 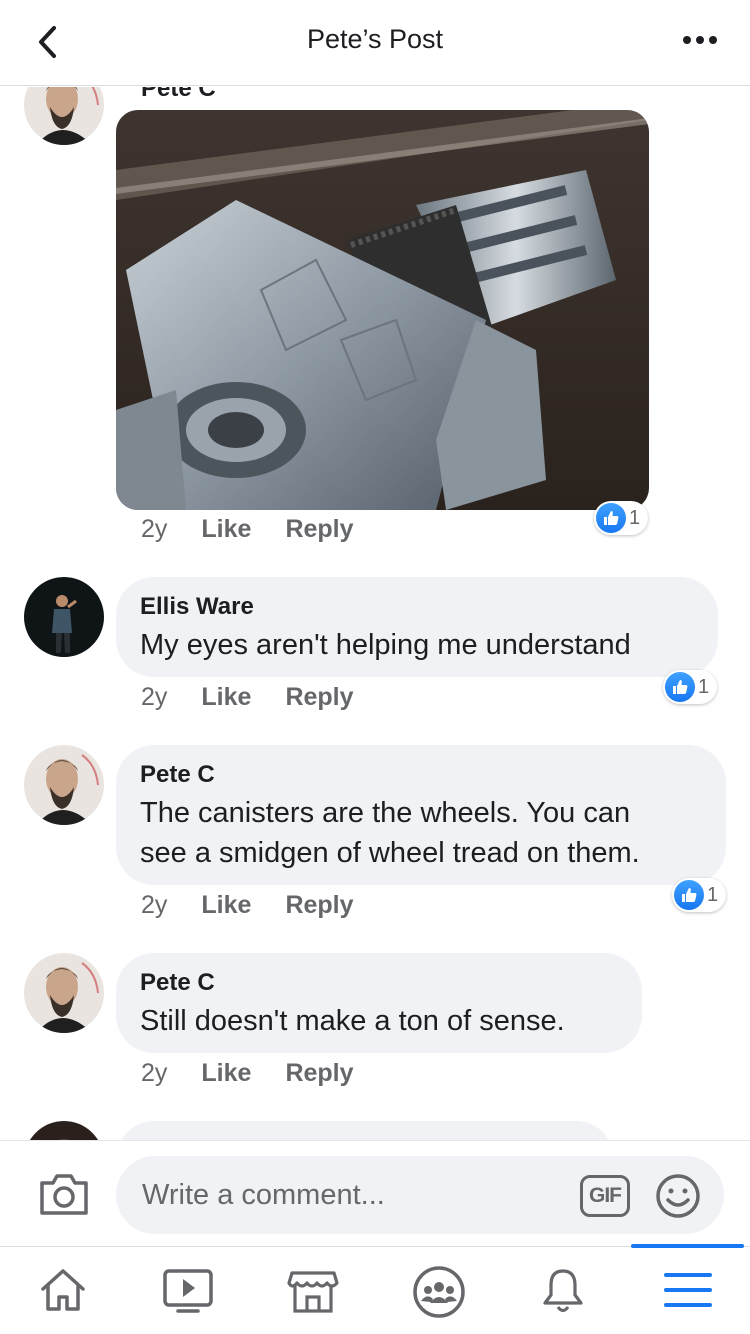 What do you see at coordinates (605, 1196) in the screenshot?
I see `gif-button: GIF` at bounding box center [605, 1196].